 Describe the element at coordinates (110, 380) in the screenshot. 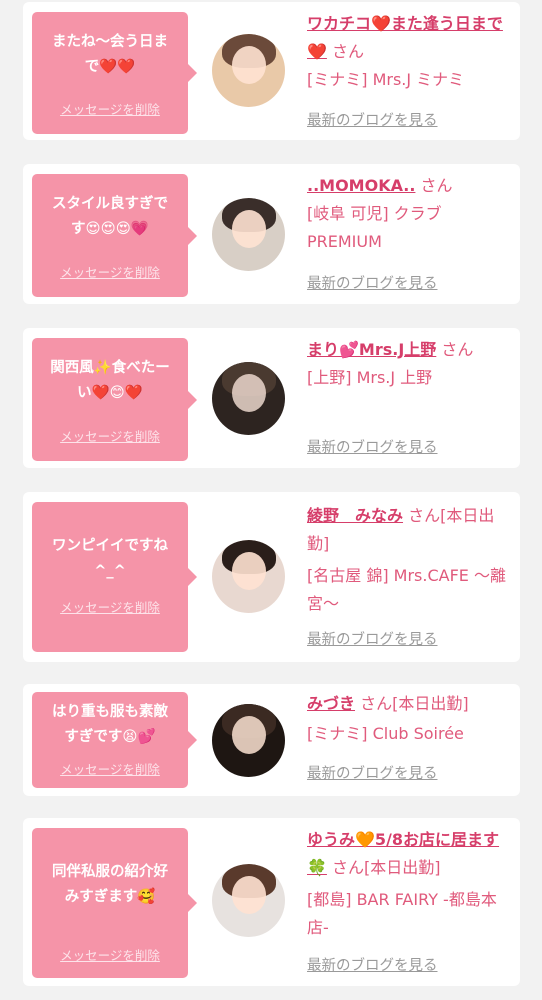

I see `message-text: 関西風✨食べたー い❤️😊❤️` at that location.